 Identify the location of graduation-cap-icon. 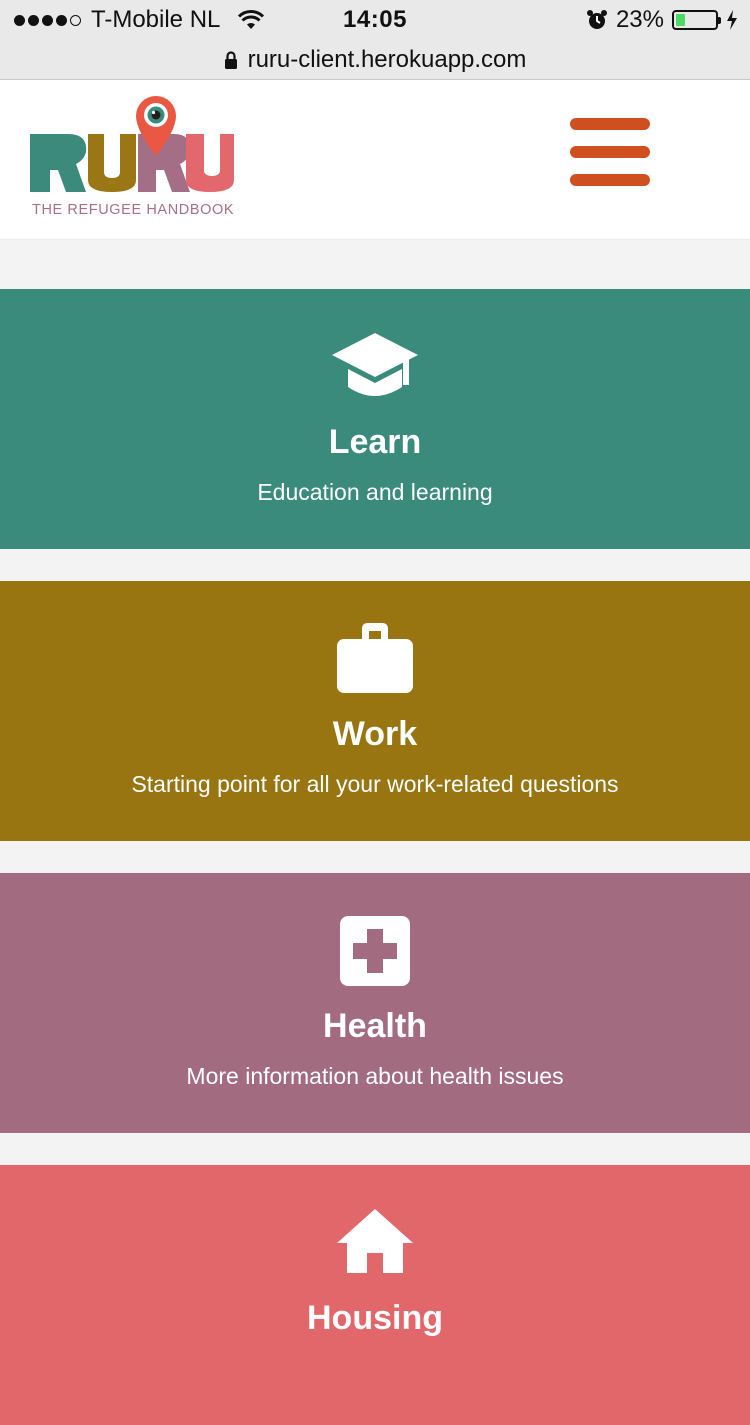
(375, 367).